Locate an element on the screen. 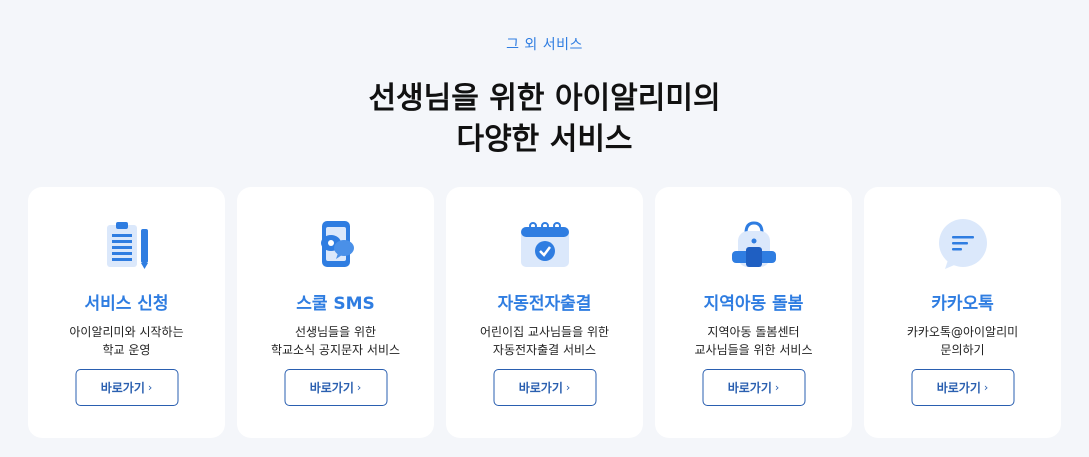 This screenshot has height=457, width=1089. calendar-check-icon is located at coordinates (545, 245).